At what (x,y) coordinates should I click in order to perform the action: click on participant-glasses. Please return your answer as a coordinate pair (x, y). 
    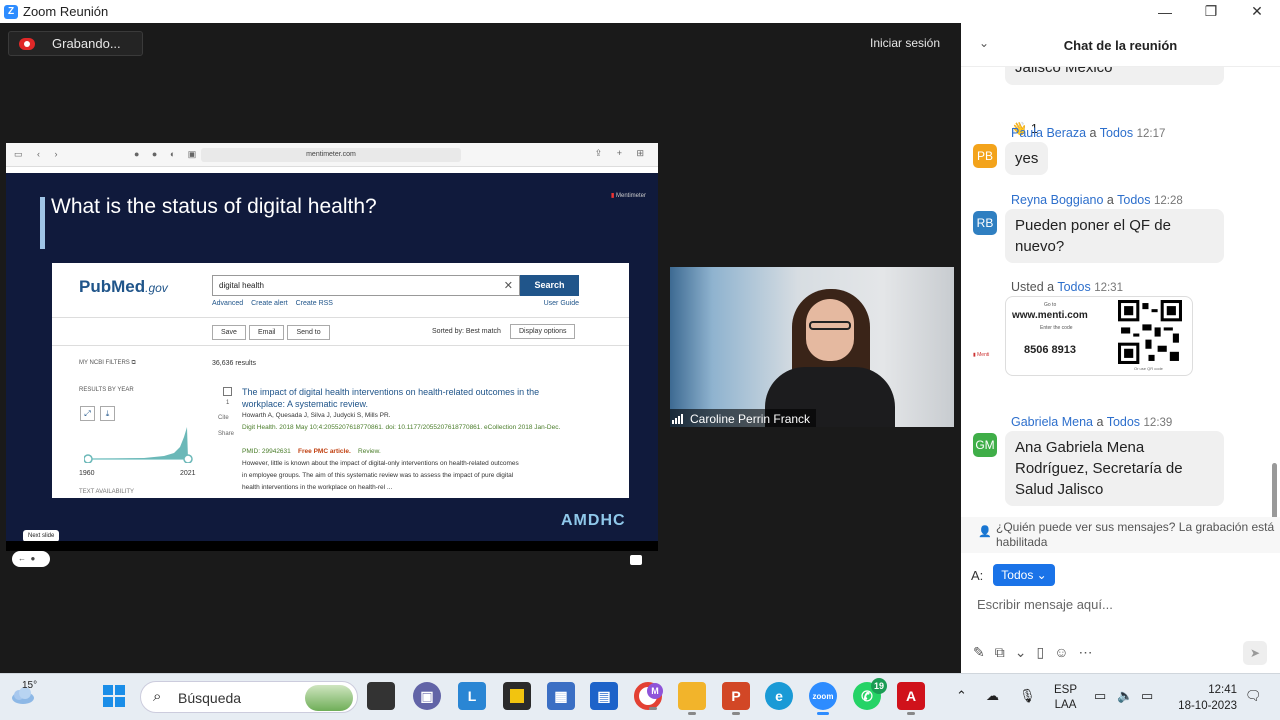
    Looking at the image, I should click on (830, 325).